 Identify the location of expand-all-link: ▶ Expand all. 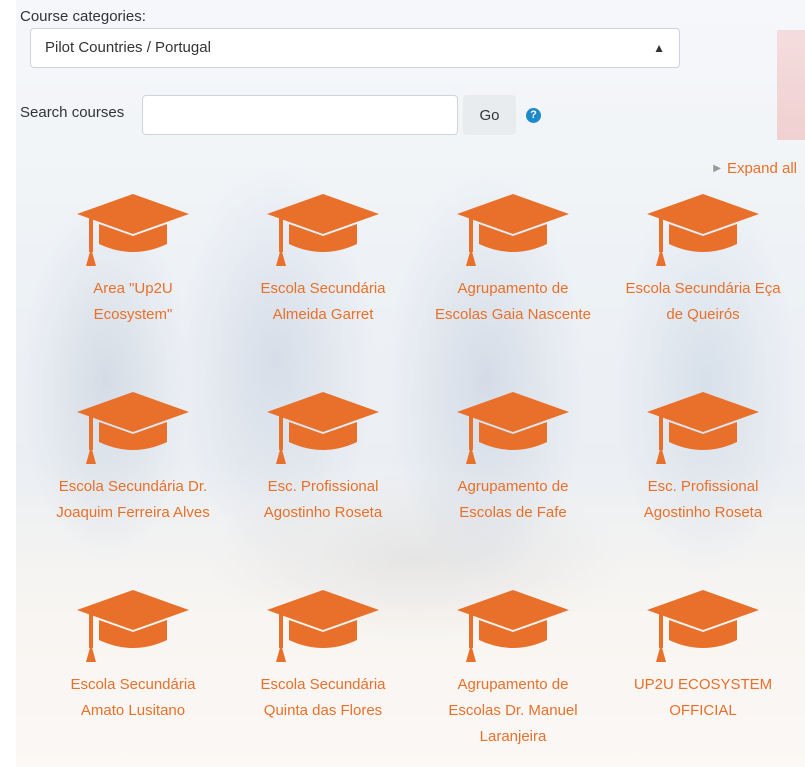
(755, 168).